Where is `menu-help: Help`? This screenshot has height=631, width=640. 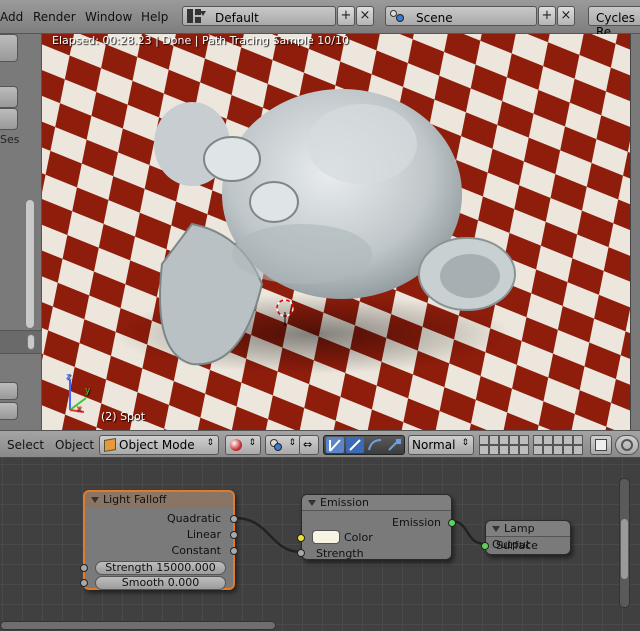 menu-help: Help is located at coordinates (154, 17).